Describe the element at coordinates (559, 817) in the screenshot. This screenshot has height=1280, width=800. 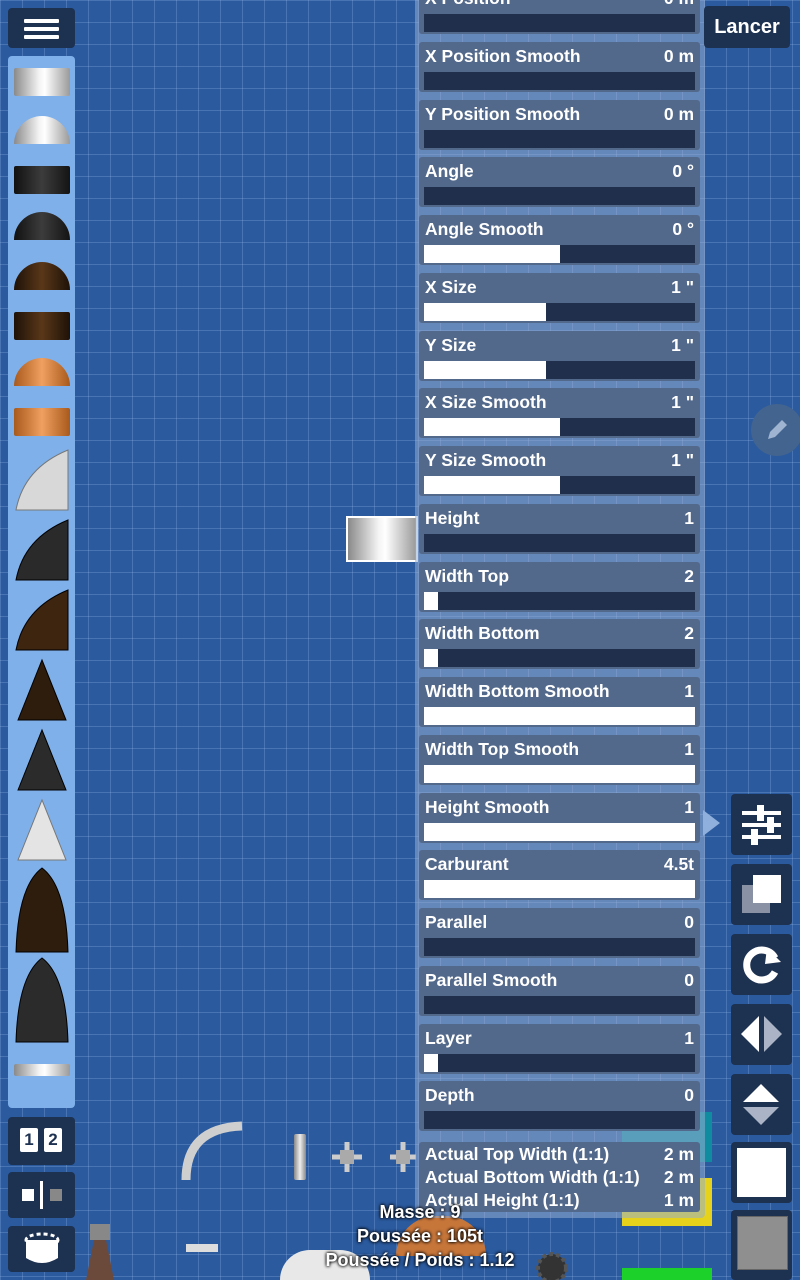
I see `property-height-smooth: Height Smooth 1` at that location.